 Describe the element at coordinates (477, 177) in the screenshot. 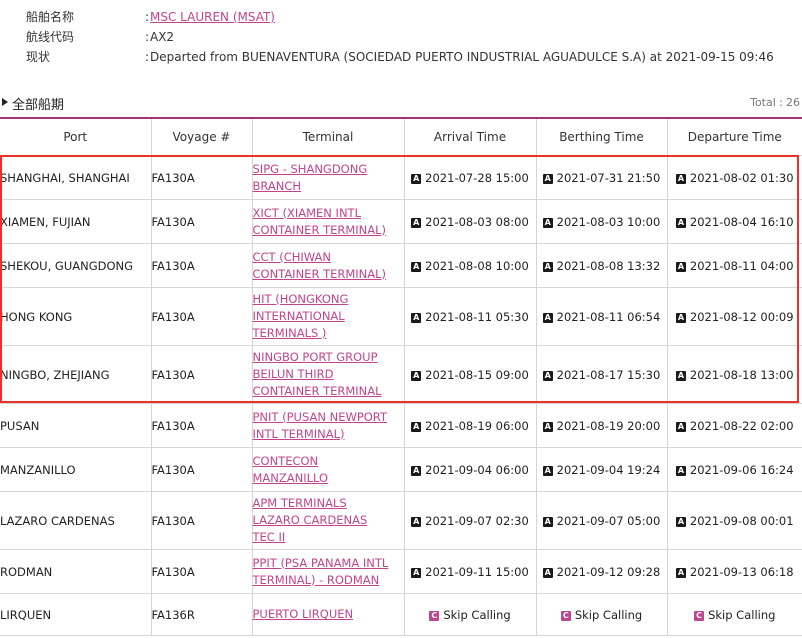

I see `arrival-value: 2021-07-28 15:00` at that location.